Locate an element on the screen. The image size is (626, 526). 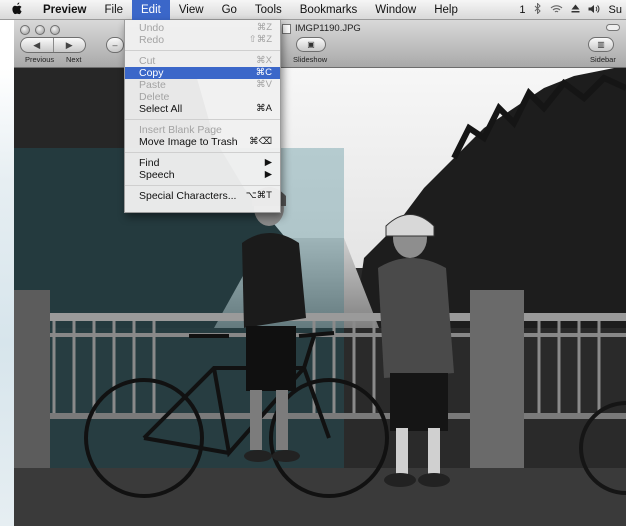
zoom-out-button: – is located at coordinates (115, 45).